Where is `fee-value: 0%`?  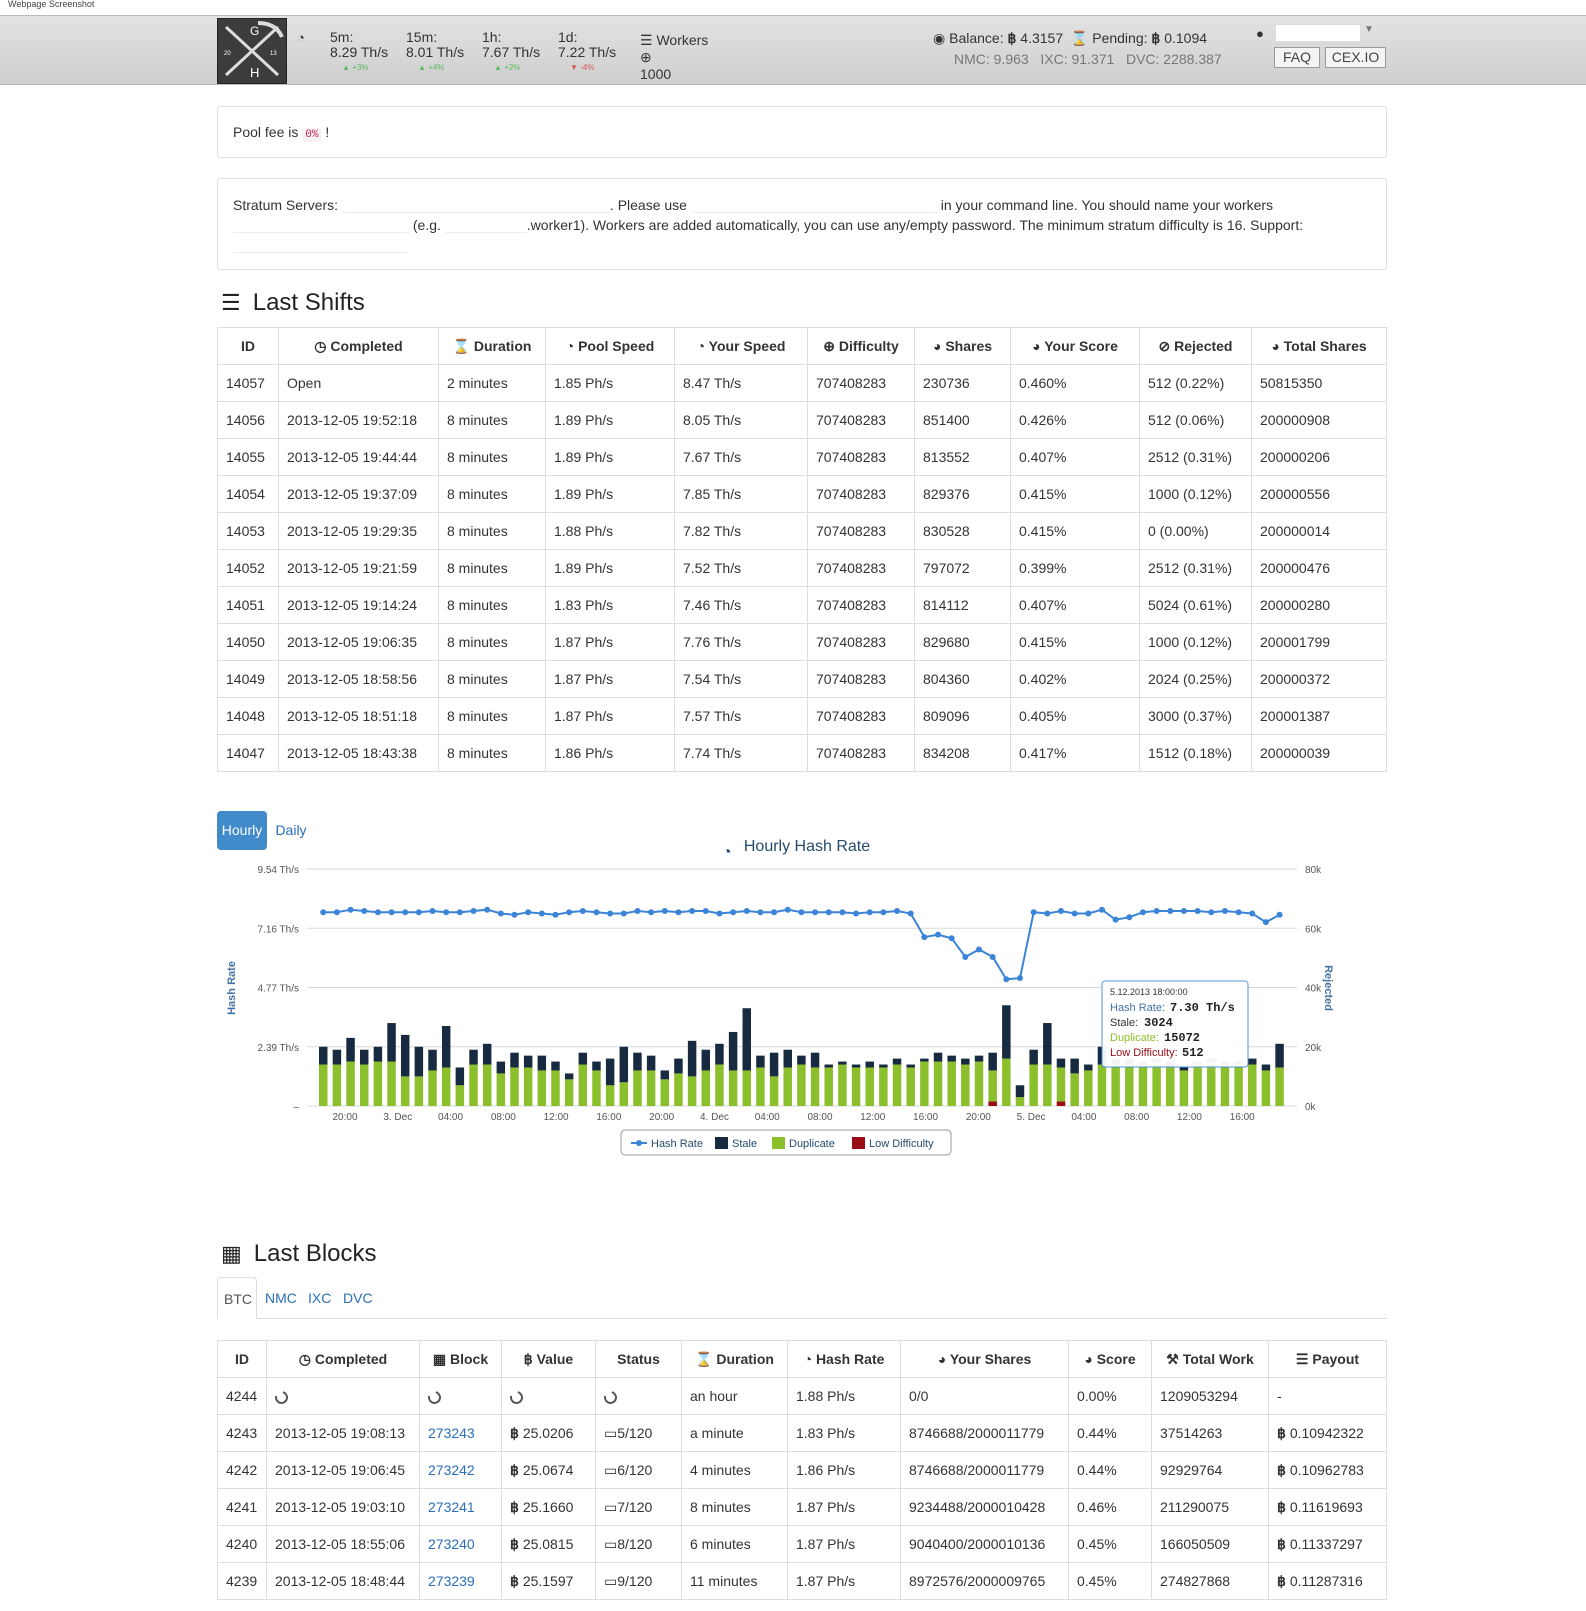
fee-value: 0% is located at coordinates (312, 135).